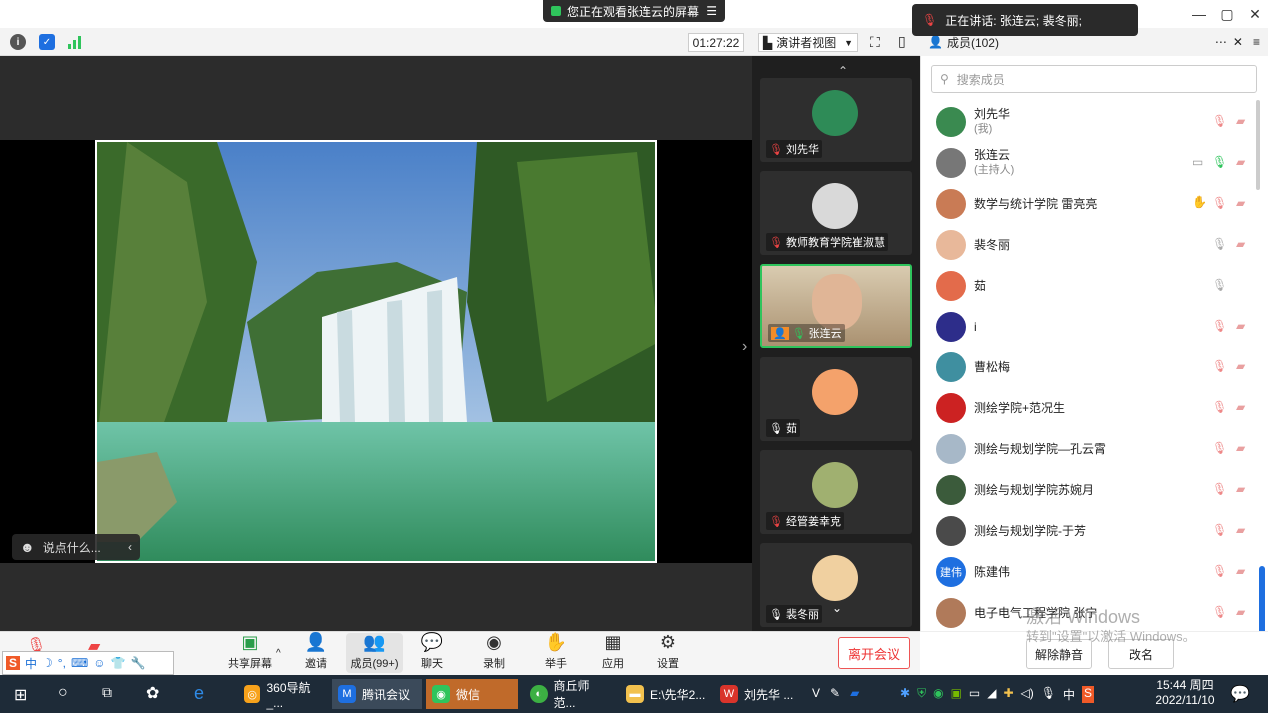  What do you see at coordinates (634, 11) in the screenshot?
I see `screen-share-banner: 您正在观看张连云的屏幕 ☰` at bounding box center [634, 11].